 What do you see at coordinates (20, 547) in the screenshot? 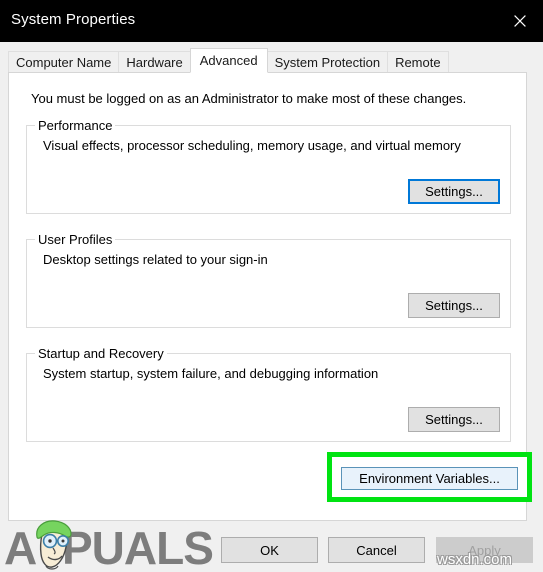
I see `svg-text: A` at bounding box center [20, 547].